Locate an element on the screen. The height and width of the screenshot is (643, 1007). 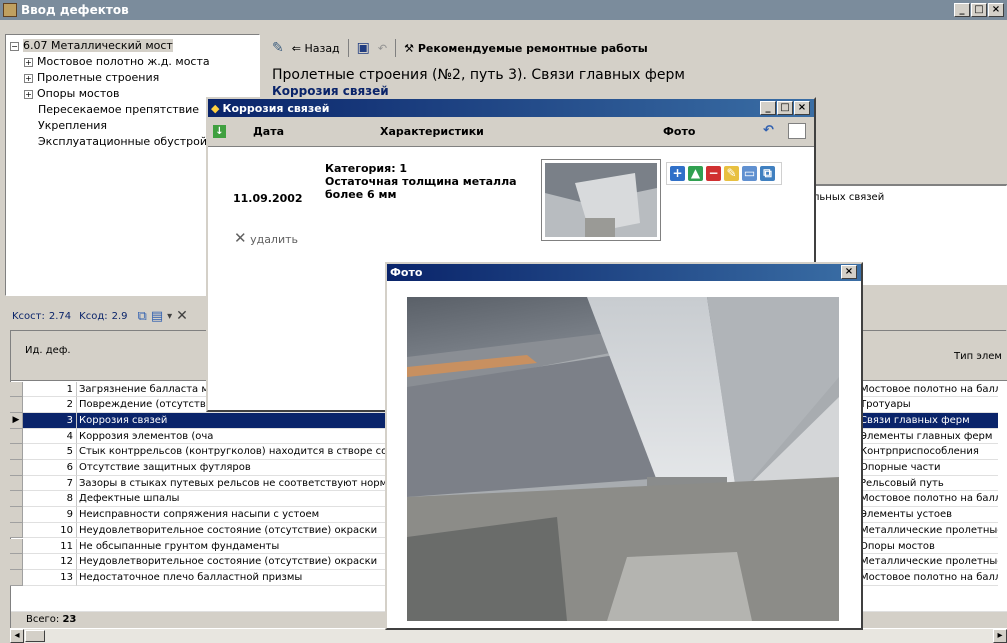
col-chars: Характеристики is located at coordinates (432, 131).